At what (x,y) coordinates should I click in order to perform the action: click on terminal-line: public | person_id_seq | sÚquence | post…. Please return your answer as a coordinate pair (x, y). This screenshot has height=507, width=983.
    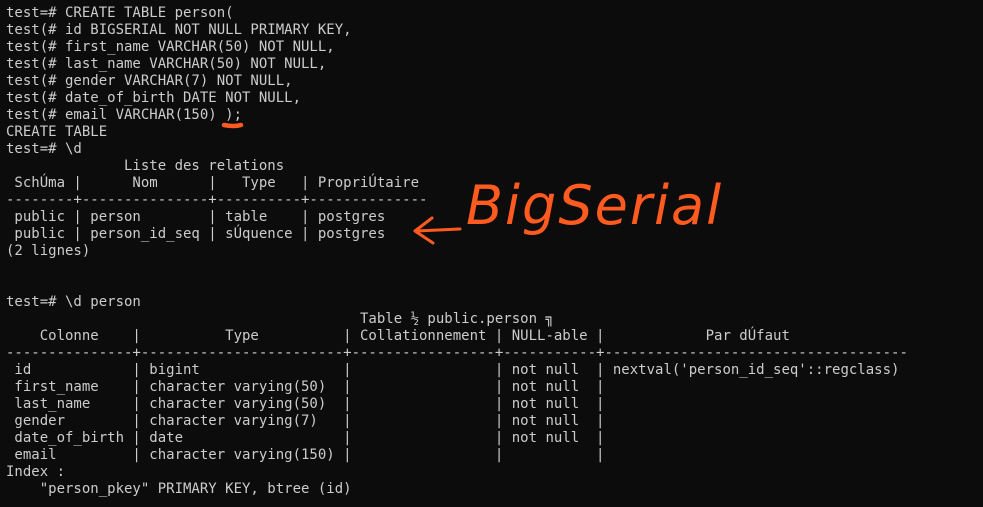
    Looking at the image, I should click on (196, 234).